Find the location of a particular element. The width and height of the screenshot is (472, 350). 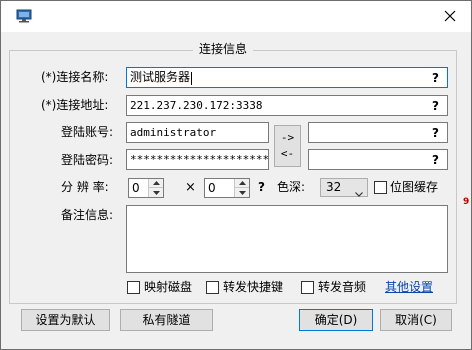

resolution-label: 分 辨 率: is located at coordinates (85, 187).